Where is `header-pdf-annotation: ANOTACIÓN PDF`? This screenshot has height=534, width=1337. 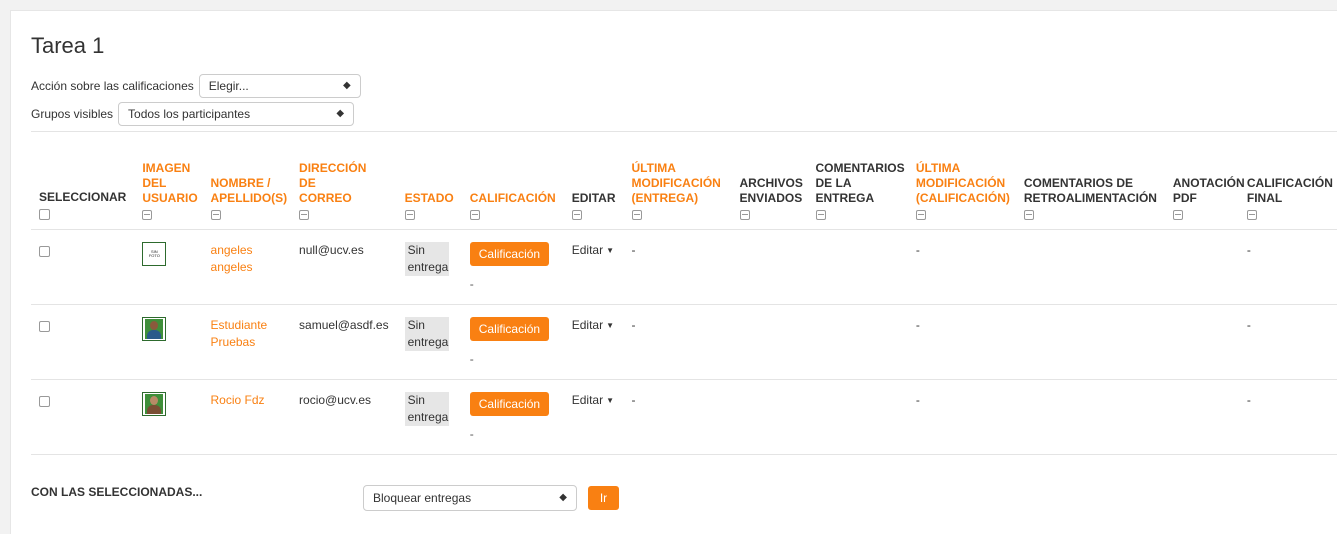
header-pdf-annotation: ANOTACIÓN PDF is located at coordinates (1204, 180).